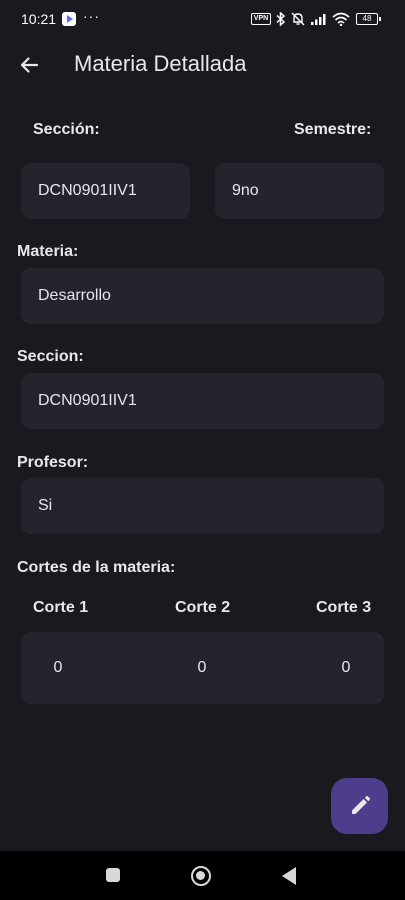 This screenshot has width=405, height=900. I want to click on more-notifications-icon: ···, so click(91, 16).